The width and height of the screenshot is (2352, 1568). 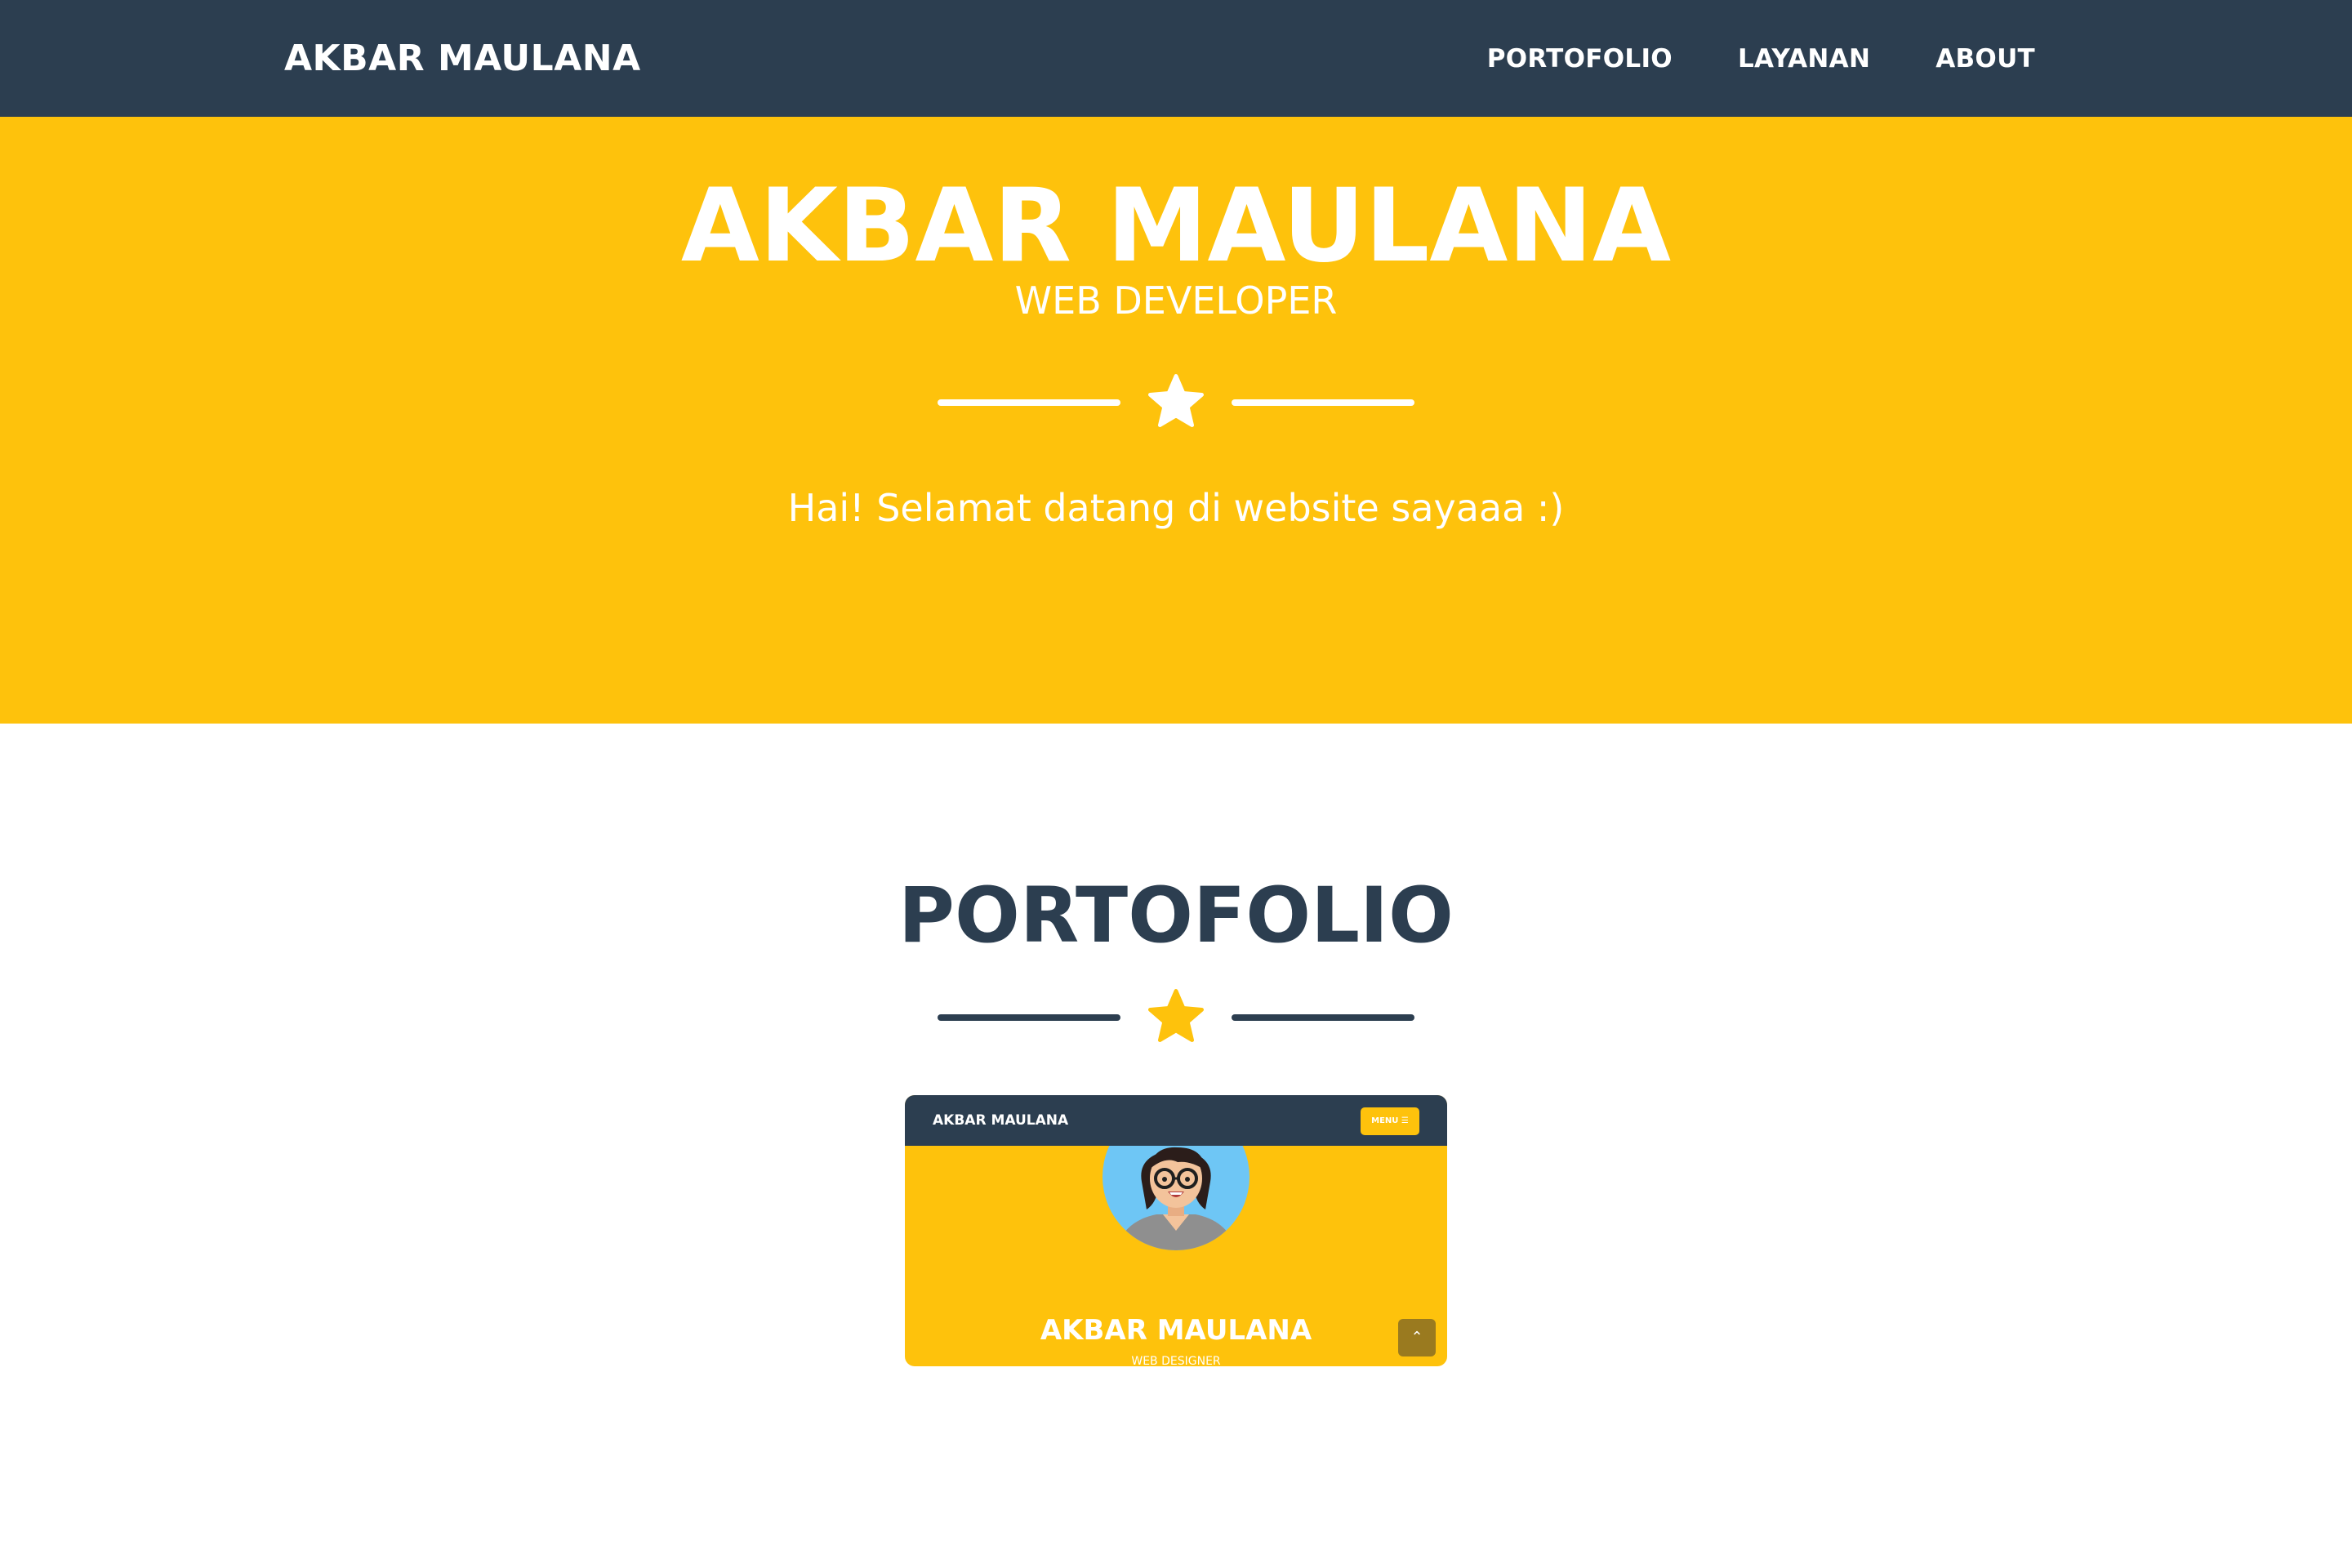 What do you see at coordinates (1176, 58) in the screenshot?
I see `navbar: AKBAR MAULANA PORTOFOLIO LAYANAN ABOUT` at bounding box center [1176, 58].